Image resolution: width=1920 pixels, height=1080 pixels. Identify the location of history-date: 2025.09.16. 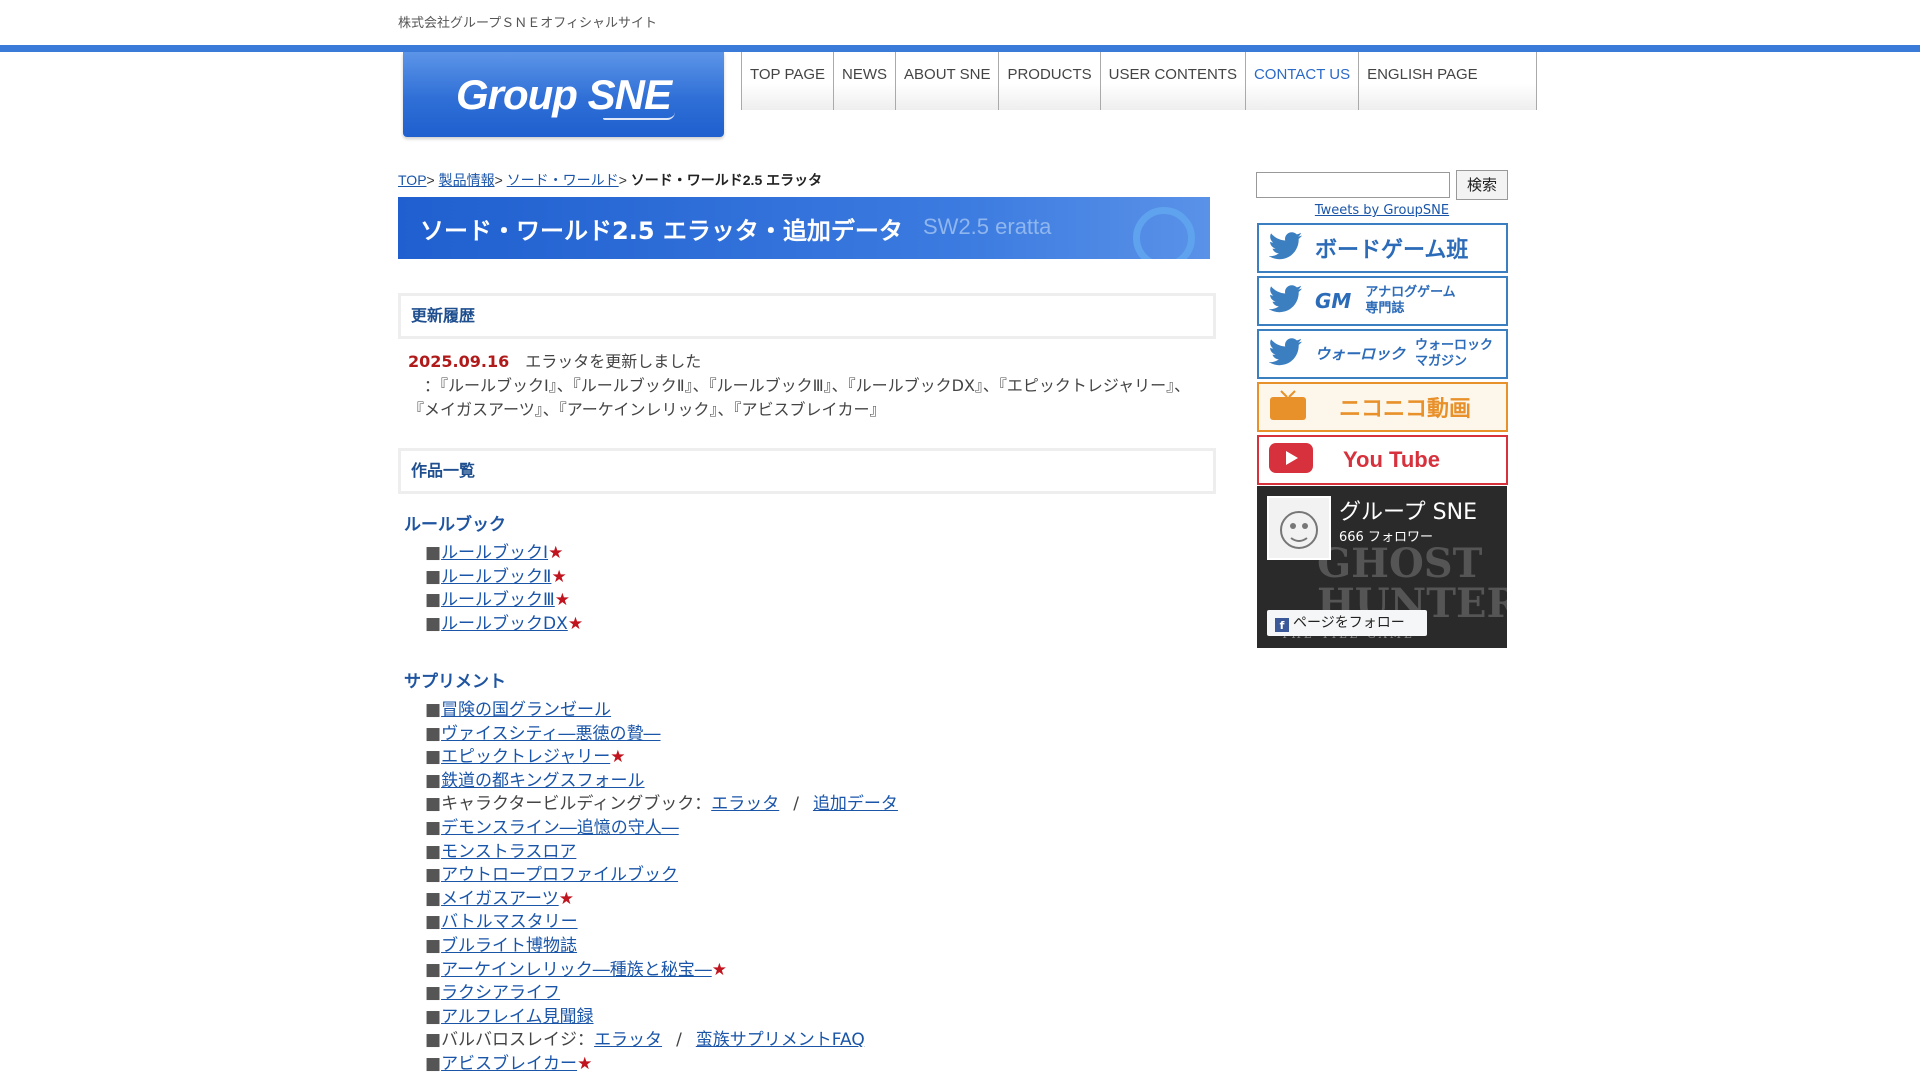
(459, 361).